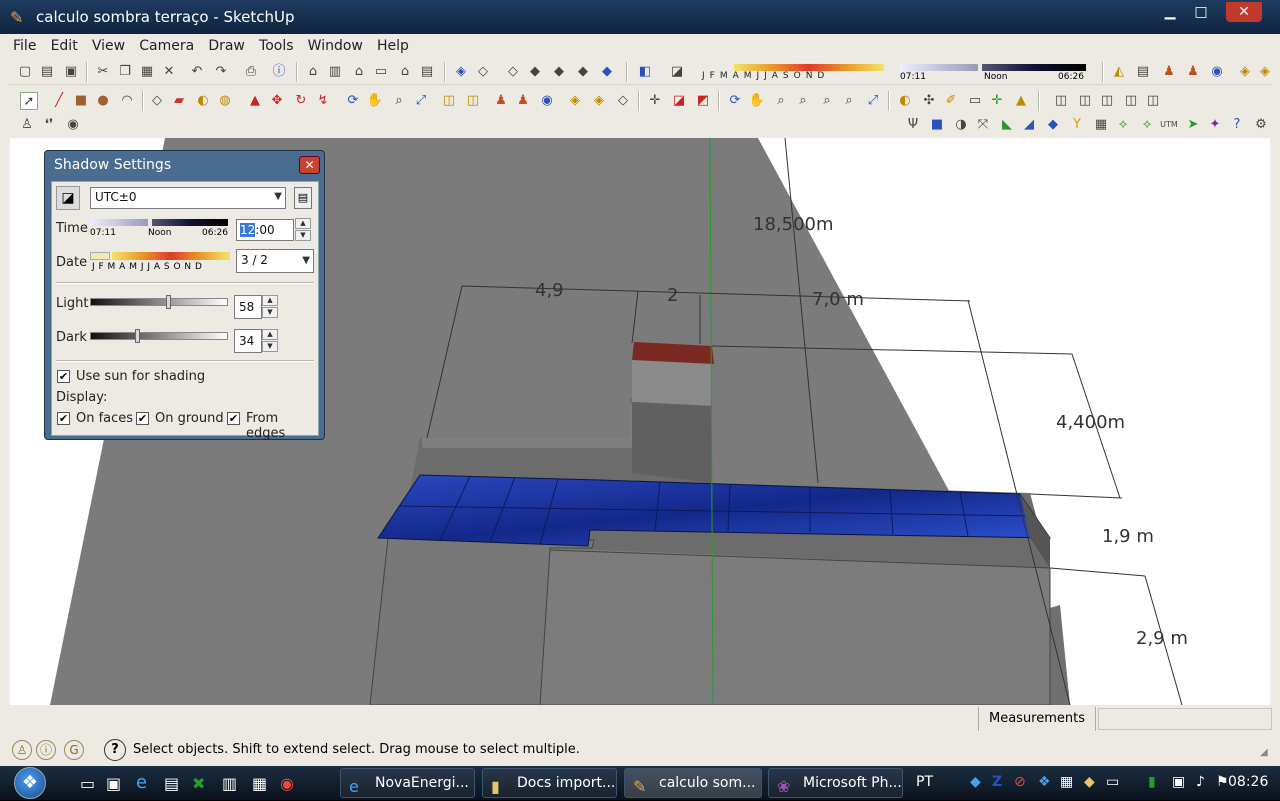 The width and height of the screenshot is (1280, 801). Describe the element at coordinates (1021, 101) in the screenshot. I see `3d-text-icon: ▲` at that location.